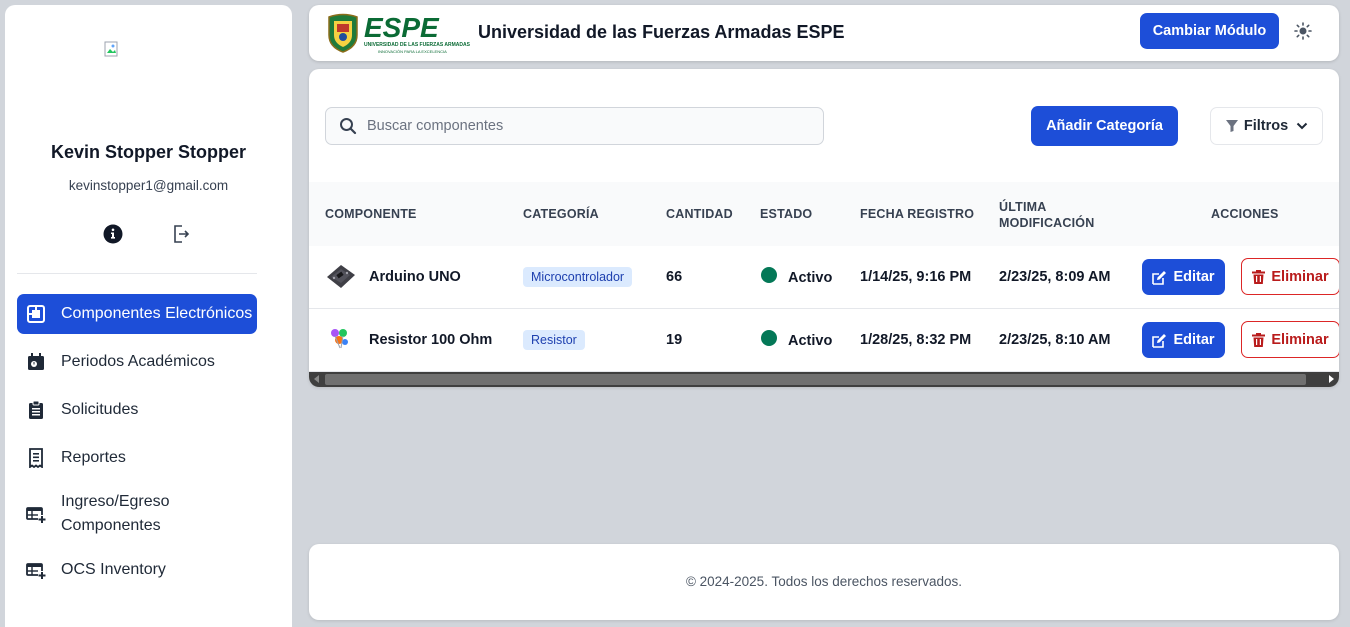 The width and height of the screenshot is (1350, 627). What do you see at coordinates (93, 457) in the screenshot?
I see `sidebar-item-label: Reportes` at bounding box center [93, 457].